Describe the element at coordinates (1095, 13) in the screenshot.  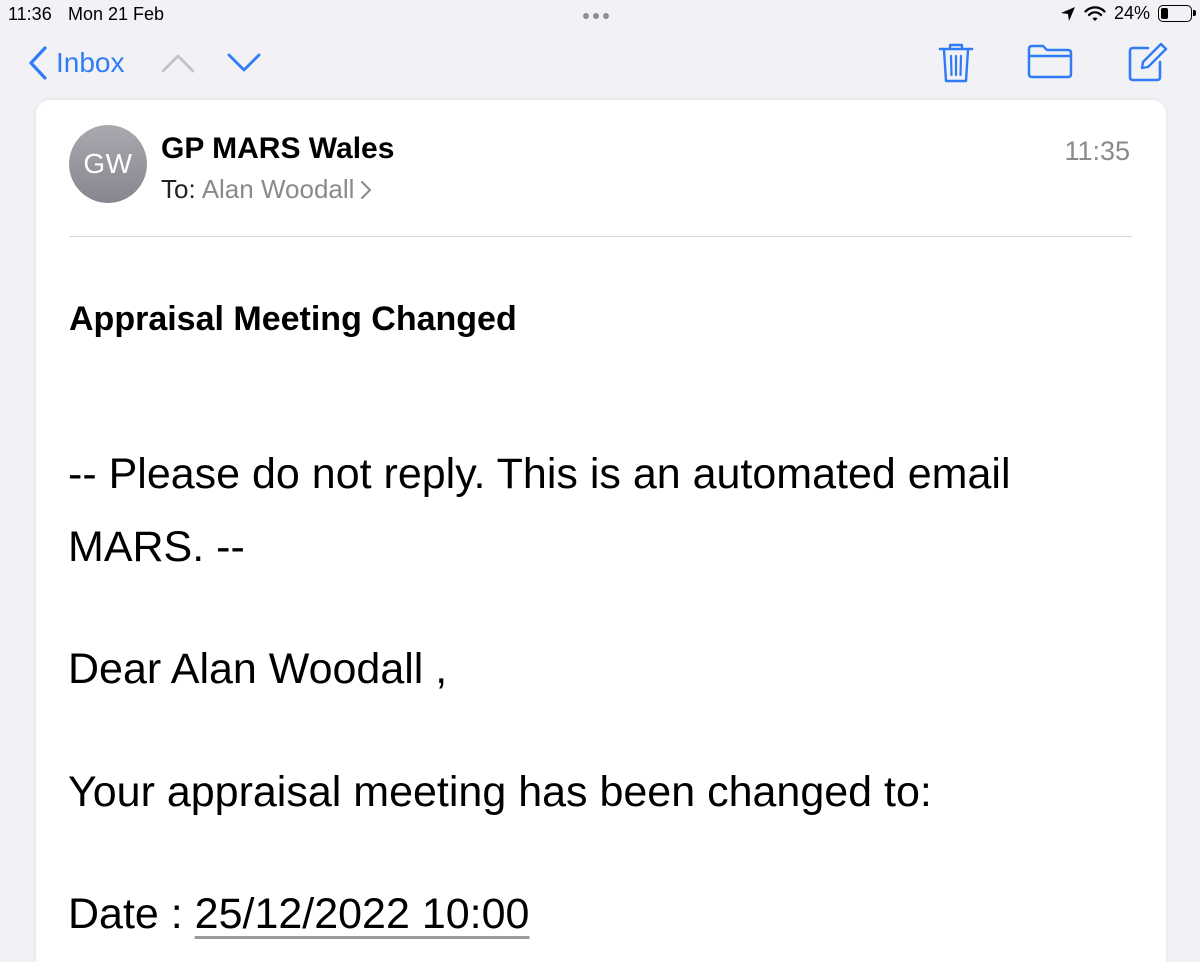
I see `wifi-icon` at that location.